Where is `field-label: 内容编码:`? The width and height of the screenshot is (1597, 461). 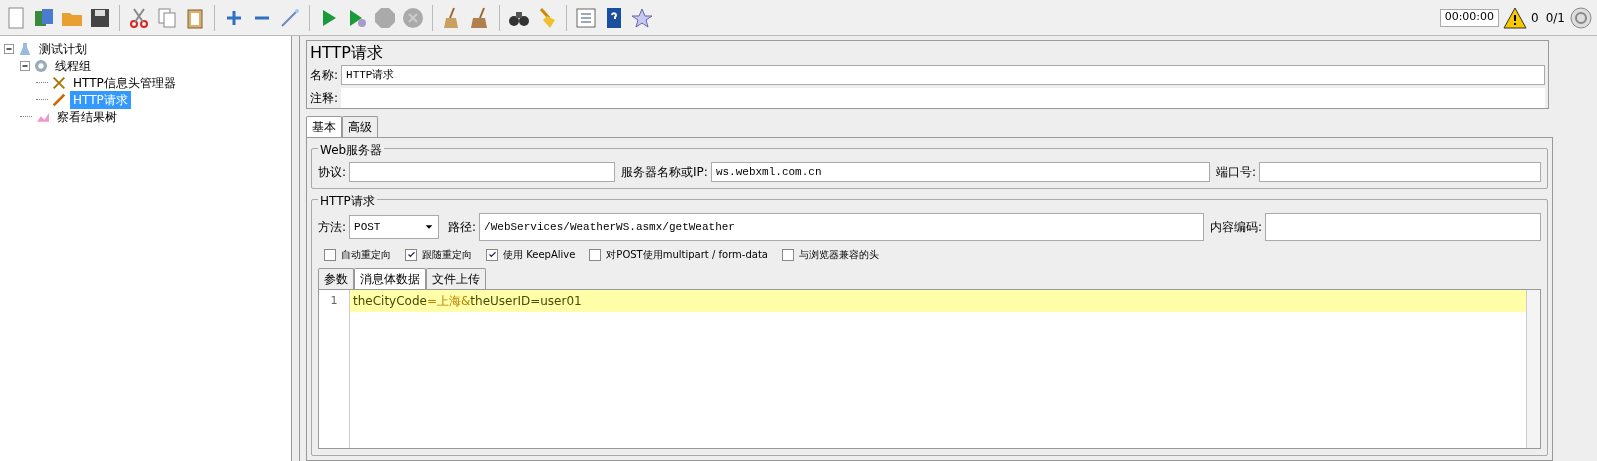 field-label: 内容编码: is located at coordinates (1235, 227).